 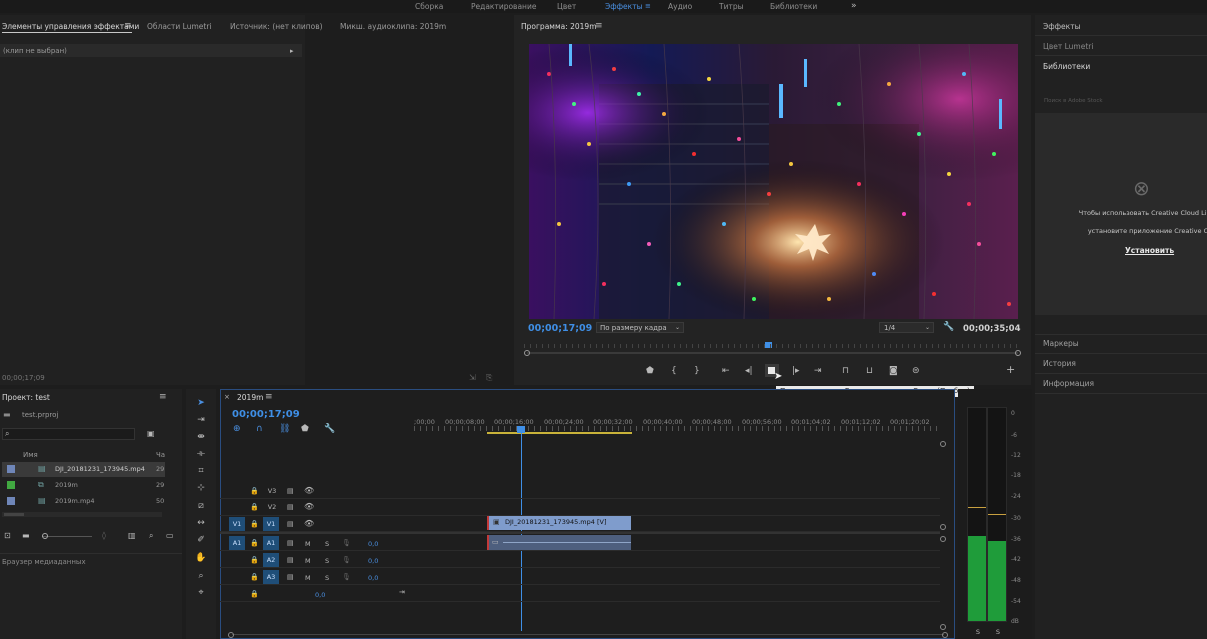 What do you see at coordinates (697, 371) in the screenshot?
I see `mark-out-icon: }` at bounding box center [697, 371].